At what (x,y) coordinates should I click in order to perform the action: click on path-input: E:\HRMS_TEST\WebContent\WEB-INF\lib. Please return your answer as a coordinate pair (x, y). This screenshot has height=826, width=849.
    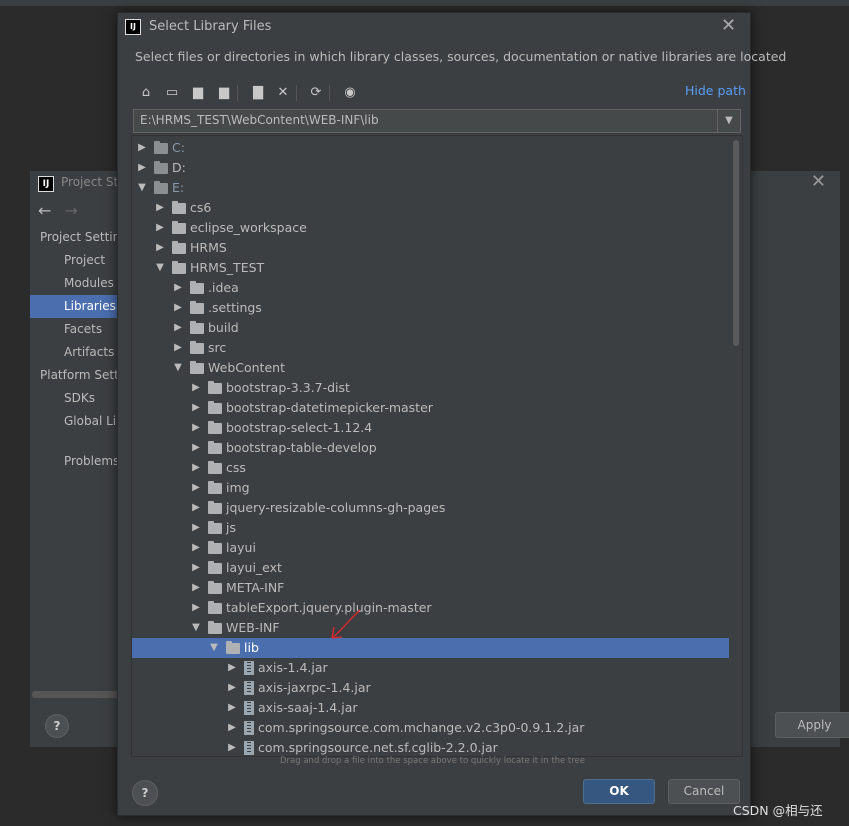
    Looking at the image, I should click on (259, 120).